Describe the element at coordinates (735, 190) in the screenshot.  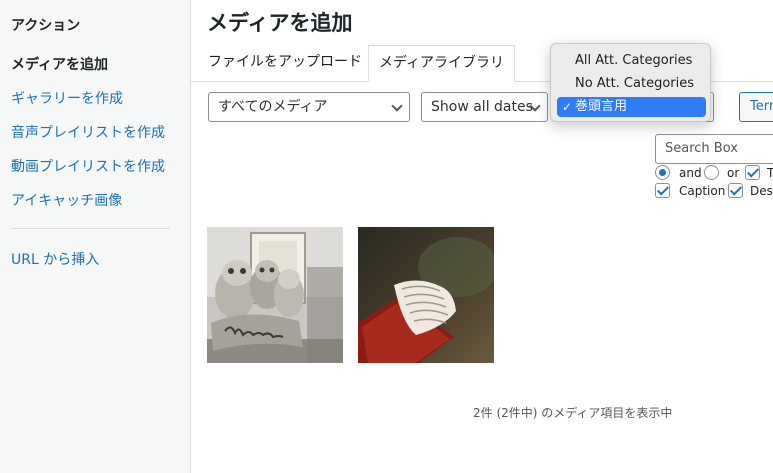
I see `search-description-checkbox` at that location.